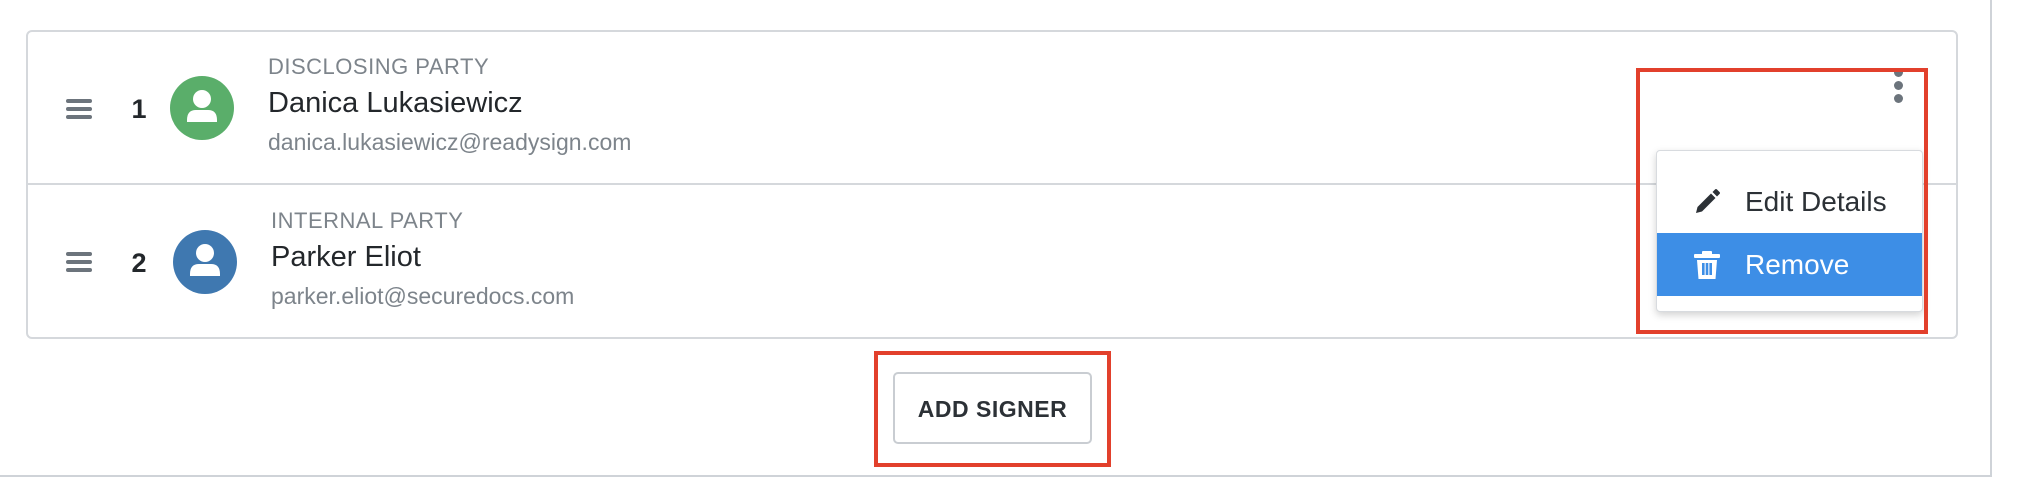 The width and height of the screenshot is (2018, 478). What do you see at coordinates (139, 263) in the screenshot?
I see `signer-order-number: 2` at bounding box center [139, 263].